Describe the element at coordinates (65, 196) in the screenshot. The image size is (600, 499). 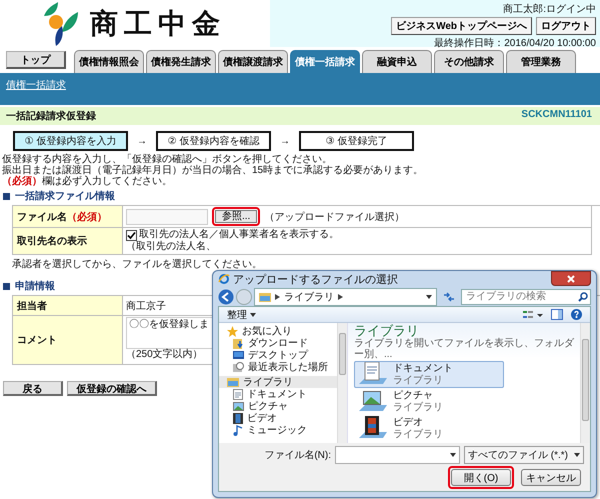
I see `section-heading: 一括請求ファイル情報` at that location.